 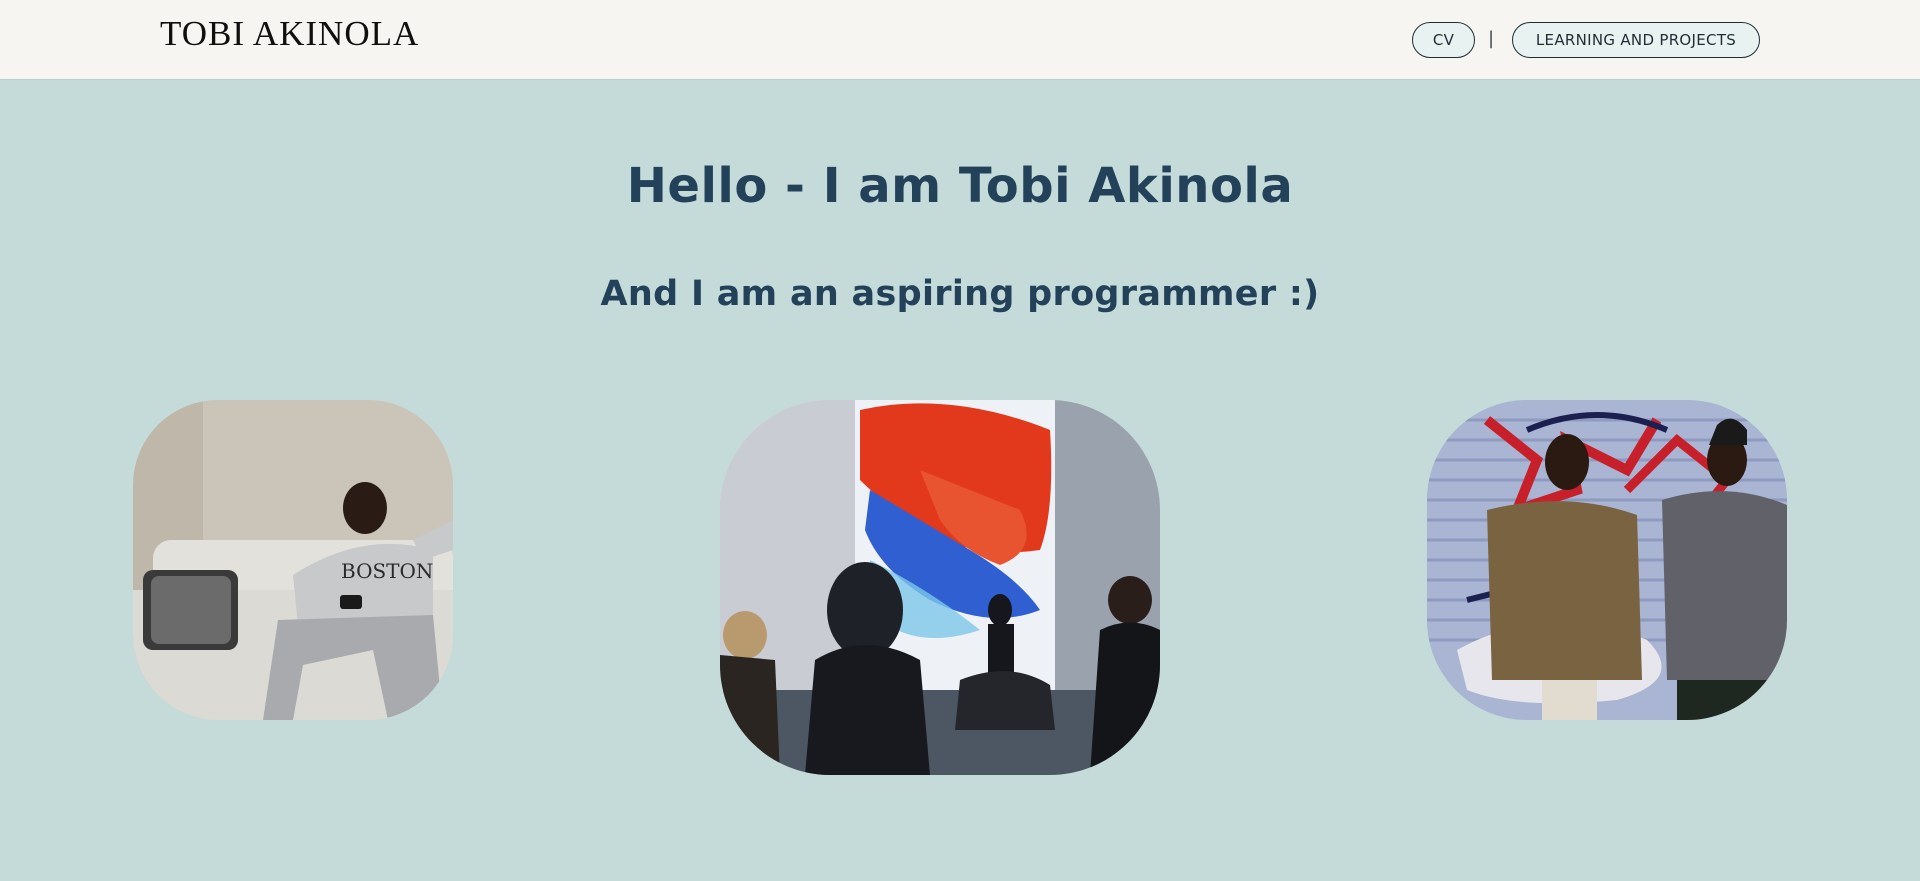 What do you see at coordinates (289, 34) in the screenshot?
I see `site-logo: TOBI AKINOLA` at bounding box center [289, 34].